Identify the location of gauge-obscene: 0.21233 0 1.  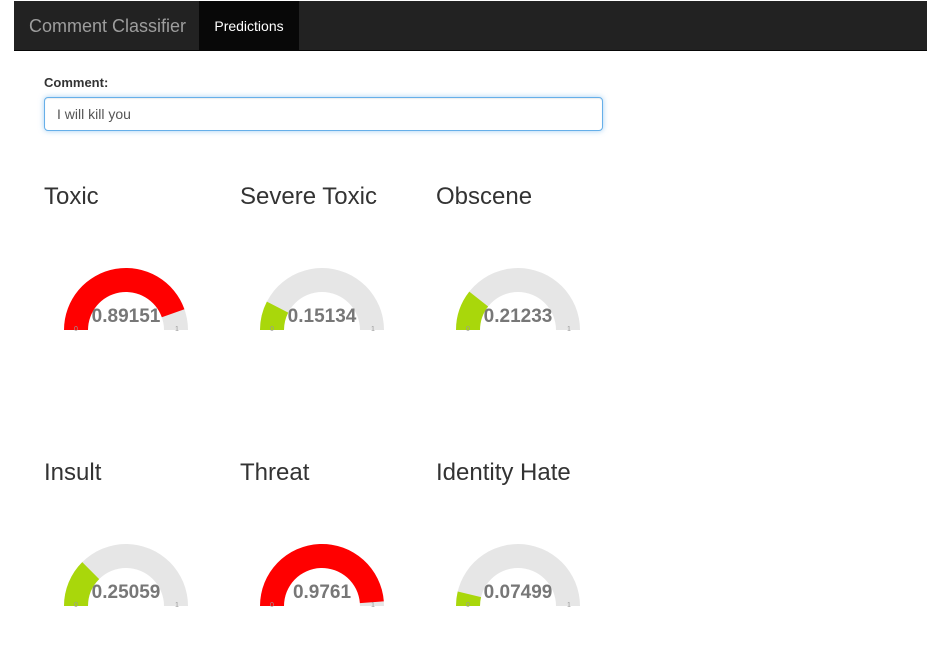
(518, 307).